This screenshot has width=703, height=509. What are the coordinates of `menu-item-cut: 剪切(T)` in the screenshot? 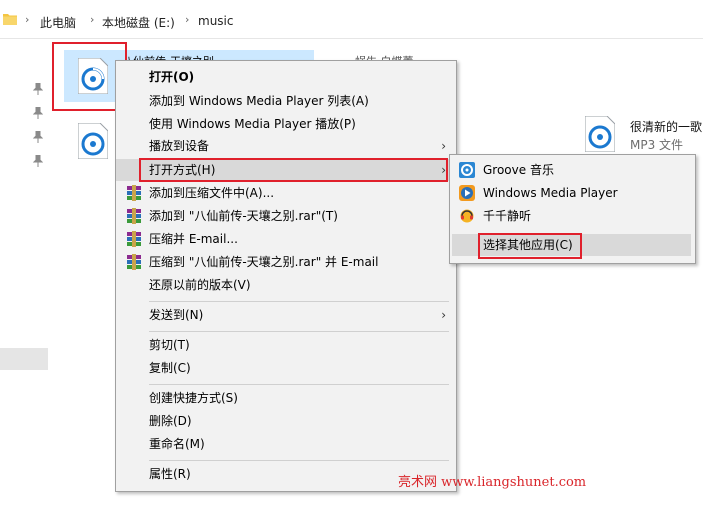 It's located at (286, 345).